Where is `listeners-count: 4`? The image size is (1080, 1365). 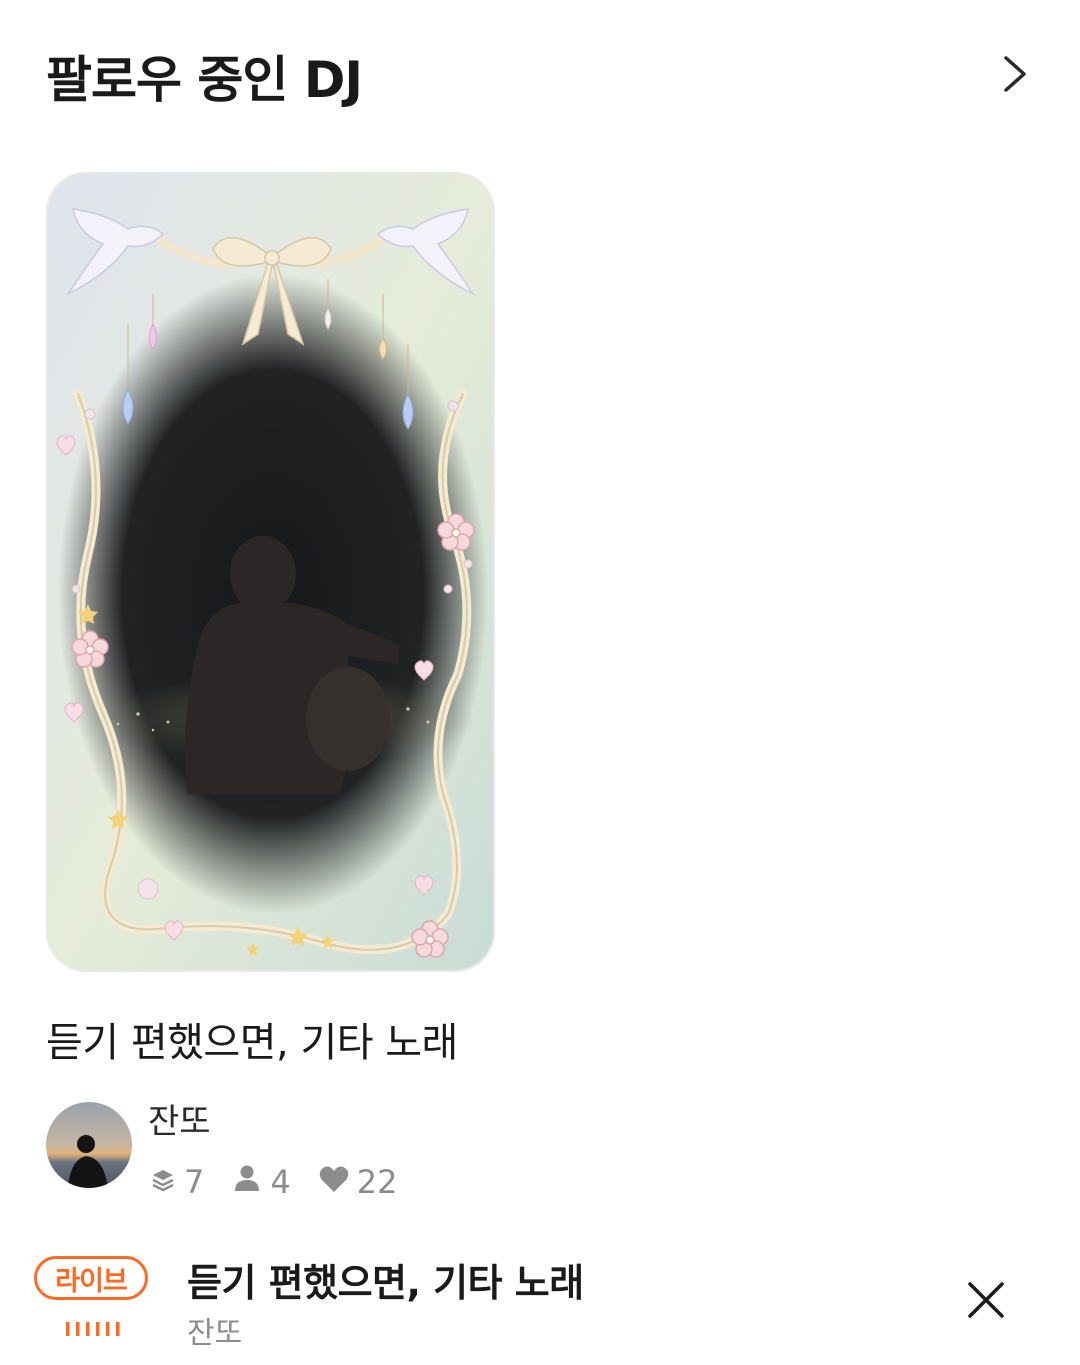 listeners-count: 4 is located at coordinates (280, 1182).